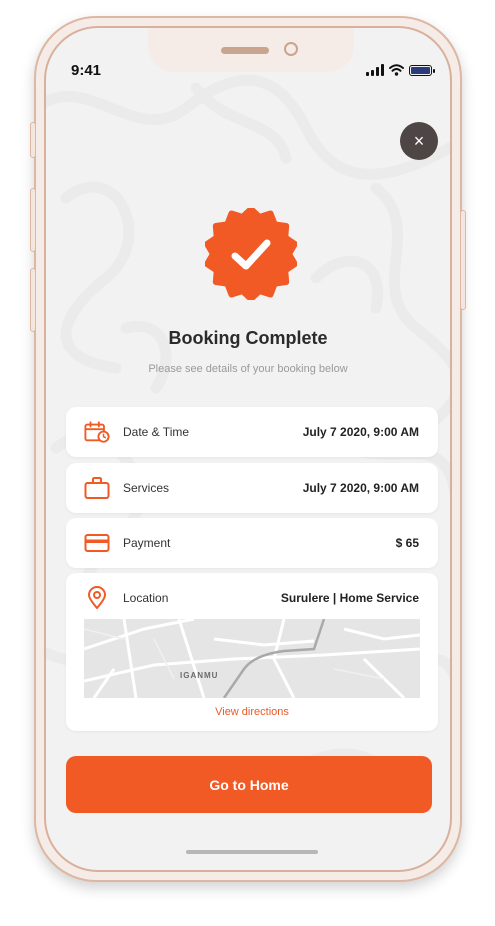 The height and width of the screenshot is (926, 495). I want to click on location-map: IGANMU, so click(252, 658).